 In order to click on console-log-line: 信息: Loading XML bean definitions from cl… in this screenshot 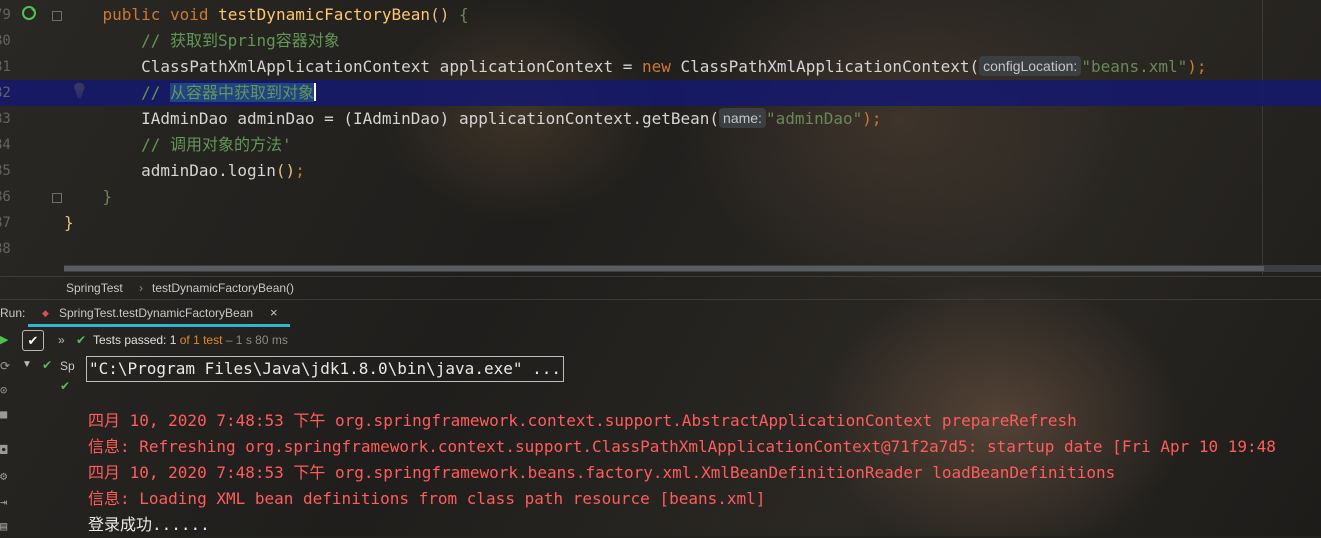, I will do `click(427, 498)`.